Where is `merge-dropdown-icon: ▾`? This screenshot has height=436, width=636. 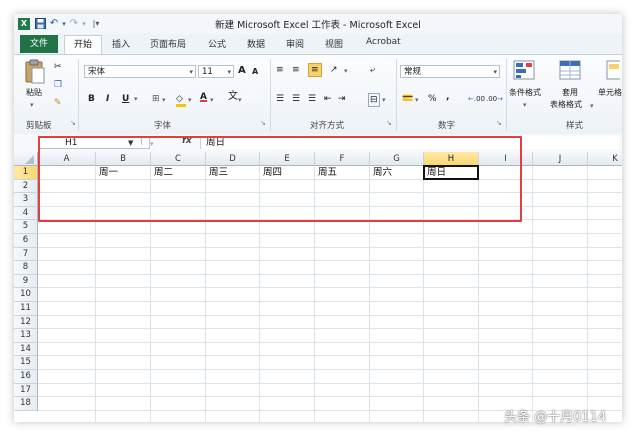 merge-dropdown-icon: ▾ is located at coordinates (384, 100).